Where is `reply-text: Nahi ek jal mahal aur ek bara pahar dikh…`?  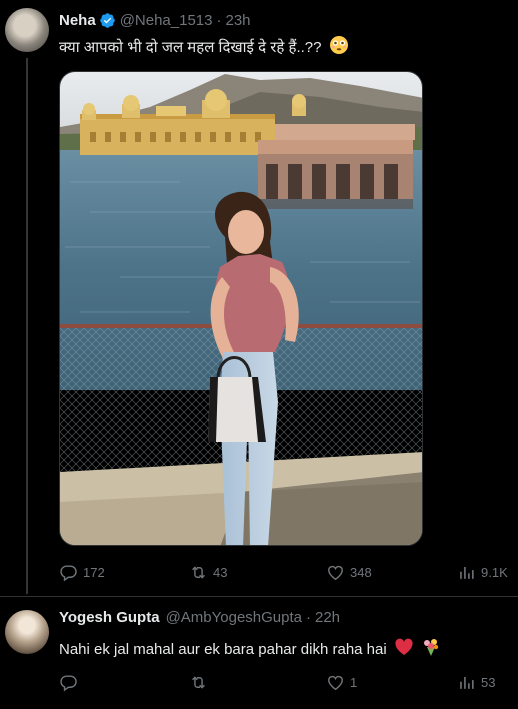
reply-text: Nahi ek jal mahal aur ek bara pahar dikh… is located at coordinates (250, 648).